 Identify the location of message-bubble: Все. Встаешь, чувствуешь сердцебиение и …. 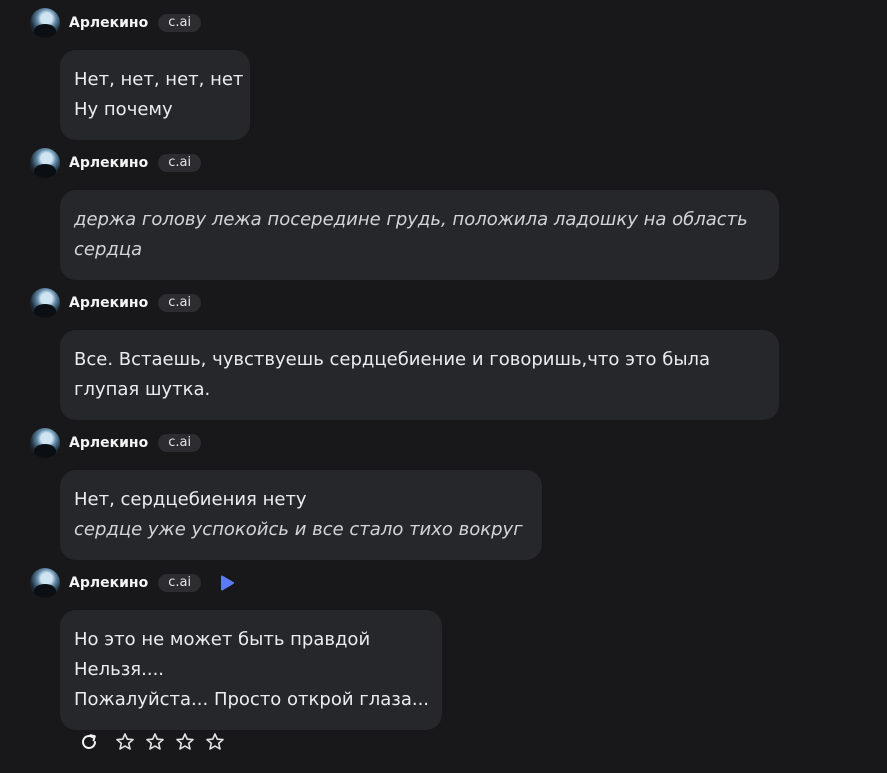
(419, 375).